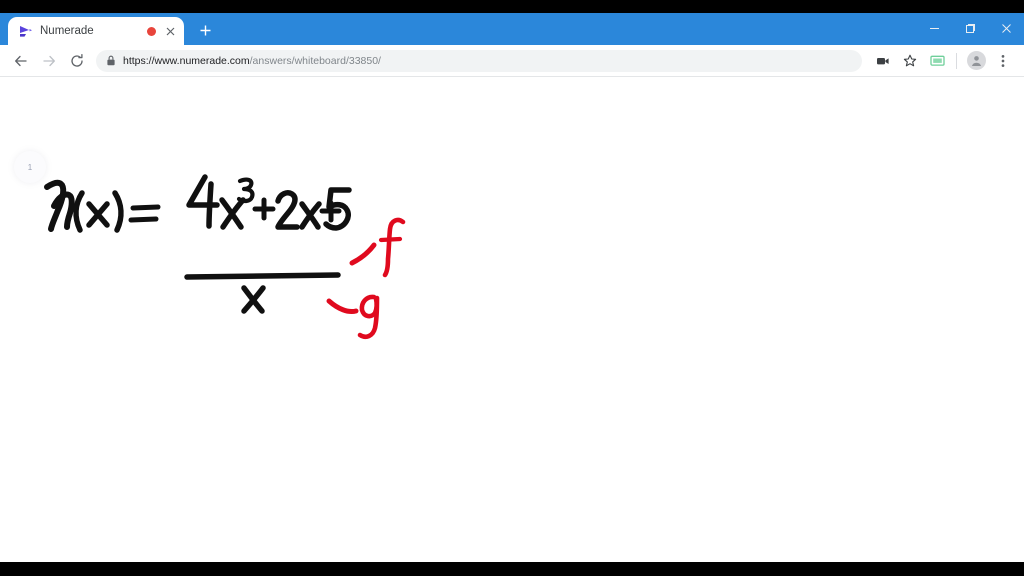 The width and height of the screenshot is (1024, 576). I want to click on url-origin: https://www.numerade.com, so click(186, 60).